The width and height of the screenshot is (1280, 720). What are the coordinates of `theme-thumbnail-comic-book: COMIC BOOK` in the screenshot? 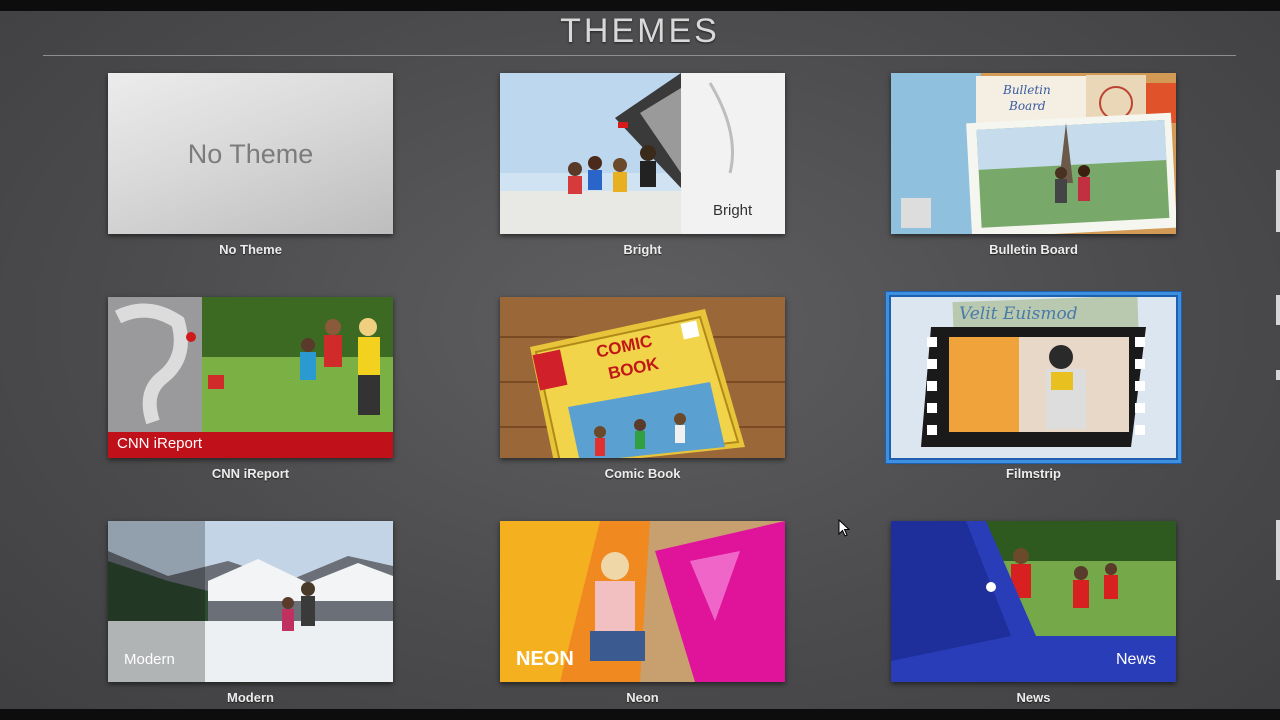 It's located at (642, 377).